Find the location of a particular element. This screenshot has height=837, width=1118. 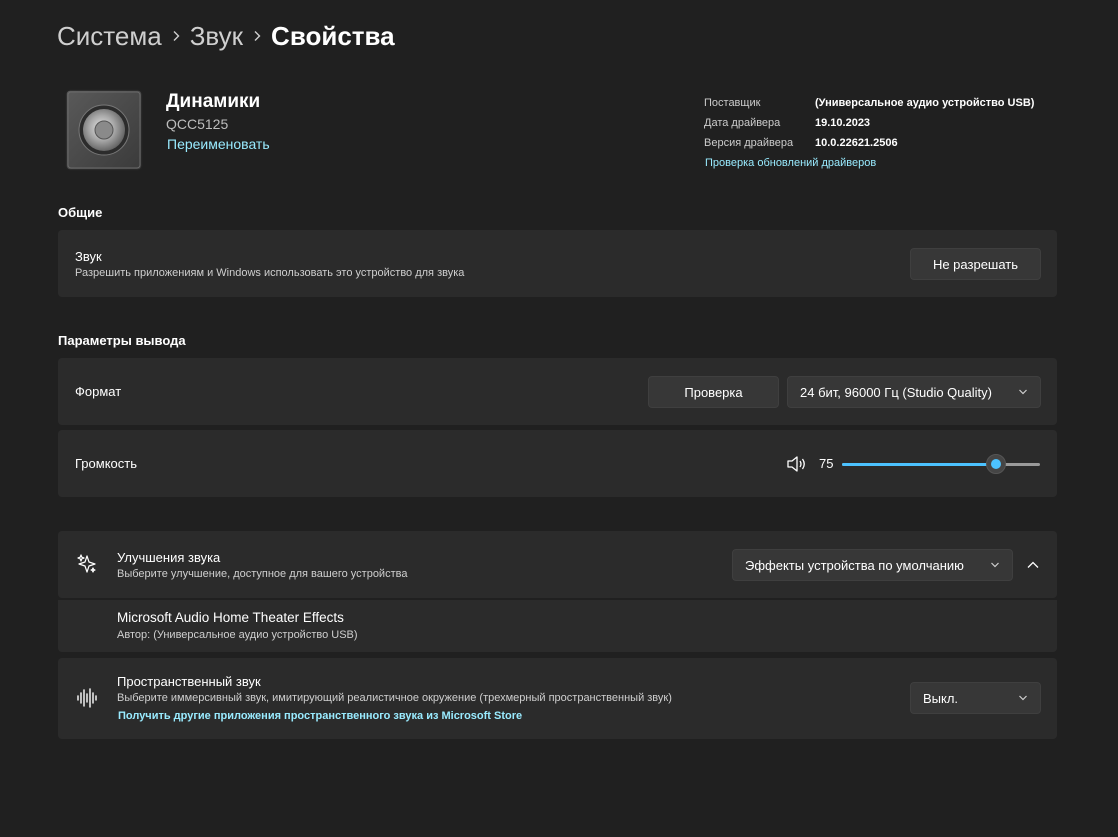

volume-label: Громкость is located at coordinates (106, 463).